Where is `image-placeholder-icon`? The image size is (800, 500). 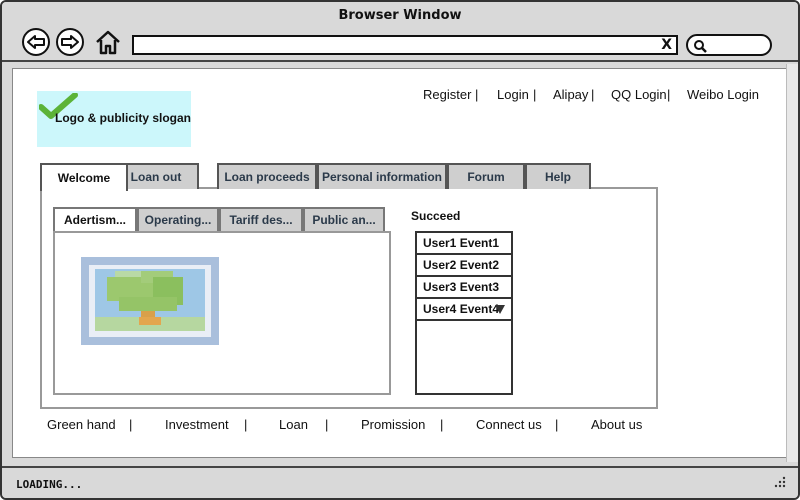
image-placeholder-icon is located at coordinates (150, 301).